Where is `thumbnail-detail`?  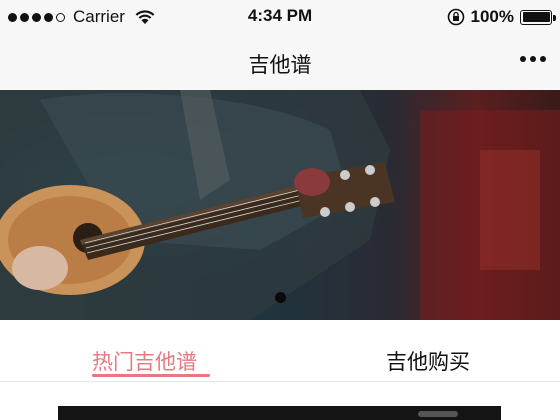
thumbnail-detail is located at coordinates (438, 414).